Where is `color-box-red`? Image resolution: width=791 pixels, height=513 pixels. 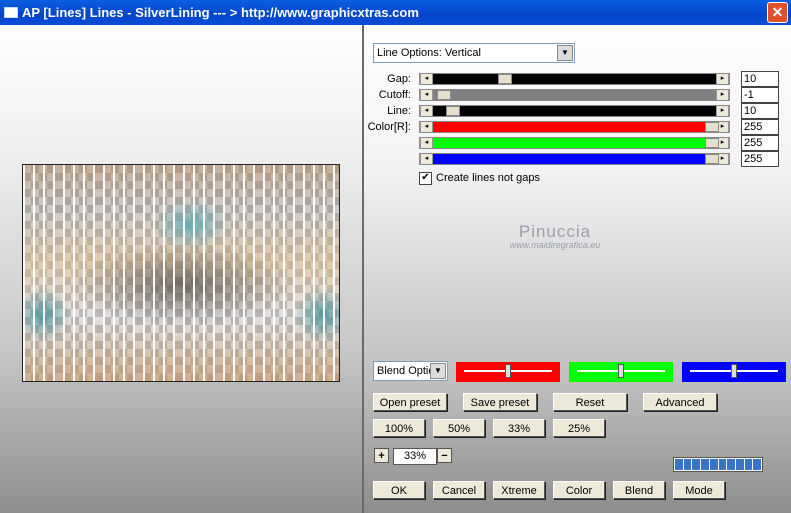 color-box-red is located at coordinates (508, 372).